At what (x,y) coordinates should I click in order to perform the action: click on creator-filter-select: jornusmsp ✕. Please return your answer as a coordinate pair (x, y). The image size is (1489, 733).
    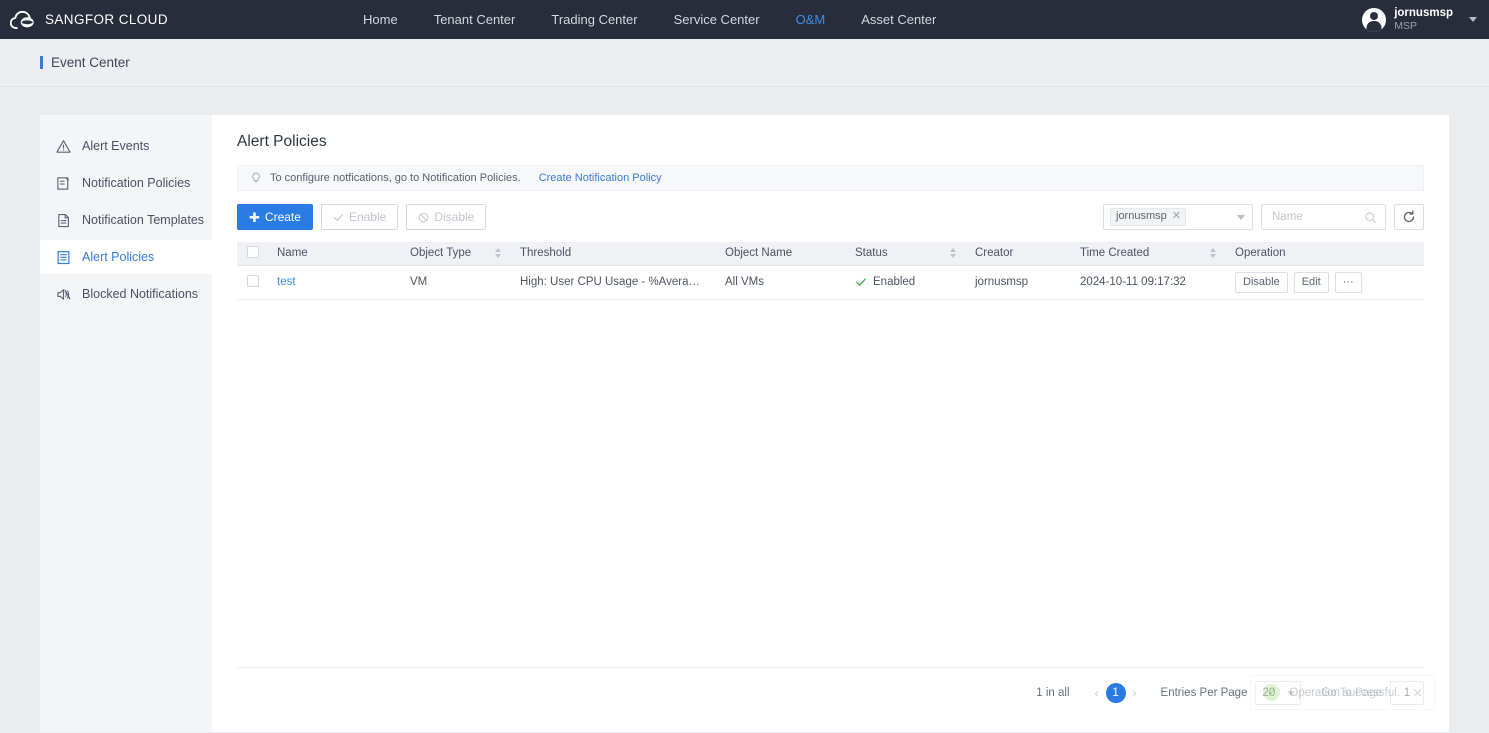
    Looking at the image, I should click on (1178, 217).